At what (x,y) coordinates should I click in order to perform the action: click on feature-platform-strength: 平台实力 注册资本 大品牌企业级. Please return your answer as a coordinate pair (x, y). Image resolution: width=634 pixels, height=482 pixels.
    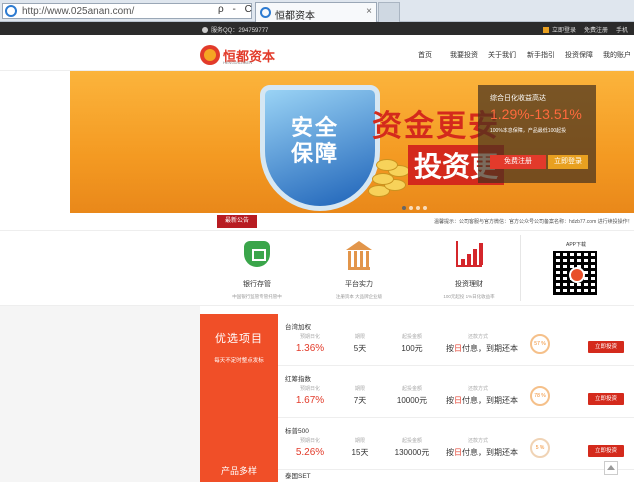
    Looking at the image, I should click on (359, 270).